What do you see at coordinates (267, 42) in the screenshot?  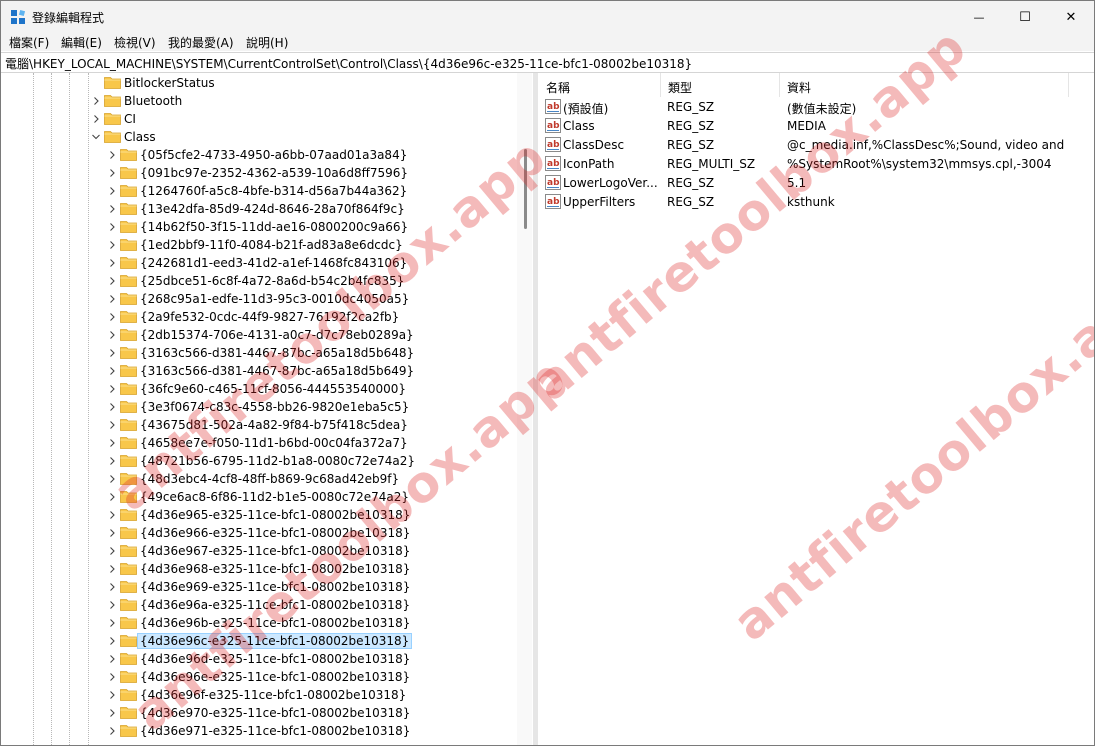 I see `menu-help: 說明(H)` at bounding box center [267, 42].